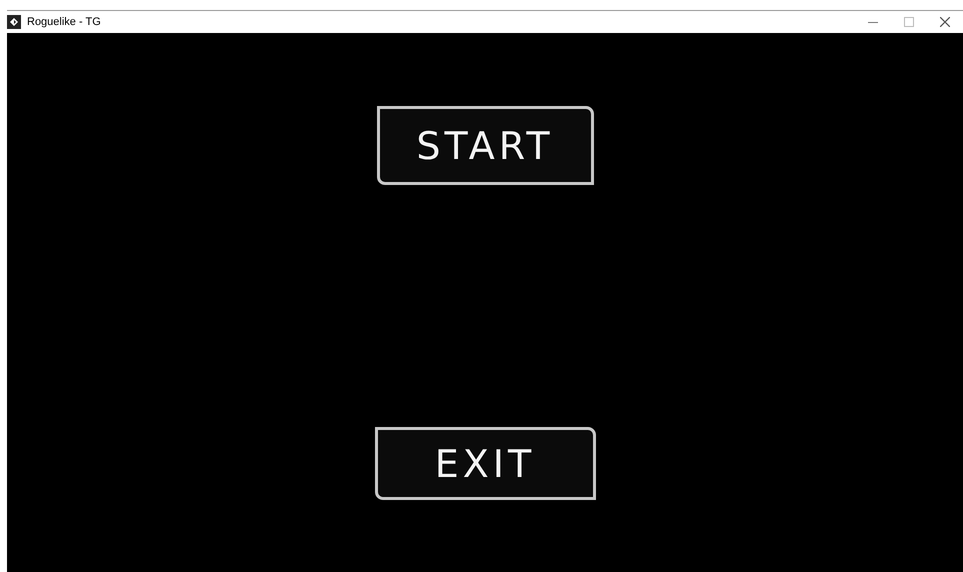  Describe the element at coordinates (485, 145) in the screenshot. I see `menu-button: START` at that location.